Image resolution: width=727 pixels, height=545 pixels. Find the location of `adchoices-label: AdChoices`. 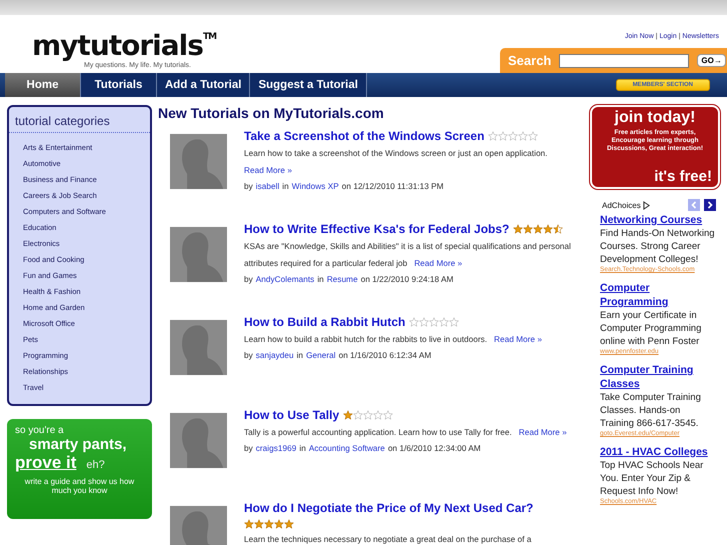

adchoices-label: AdChoices is located at coordinates (621, 205).